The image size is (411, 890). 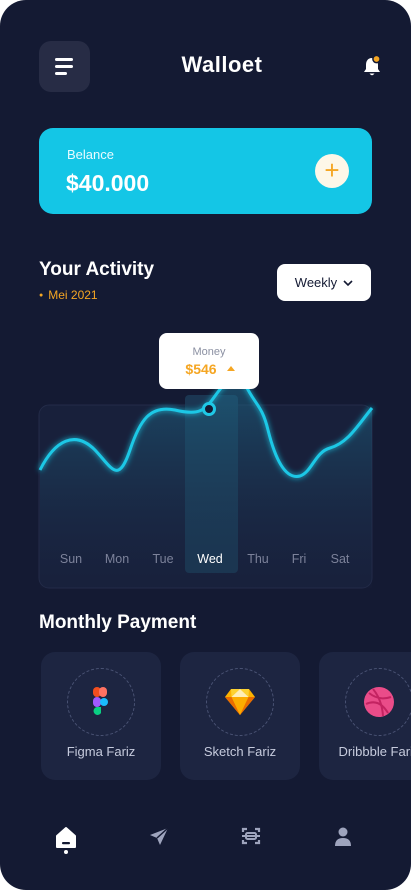 What do you see at coordinates (66, 836) in the screenshot?
I see `home-icon` at bounding box center [66, 836].